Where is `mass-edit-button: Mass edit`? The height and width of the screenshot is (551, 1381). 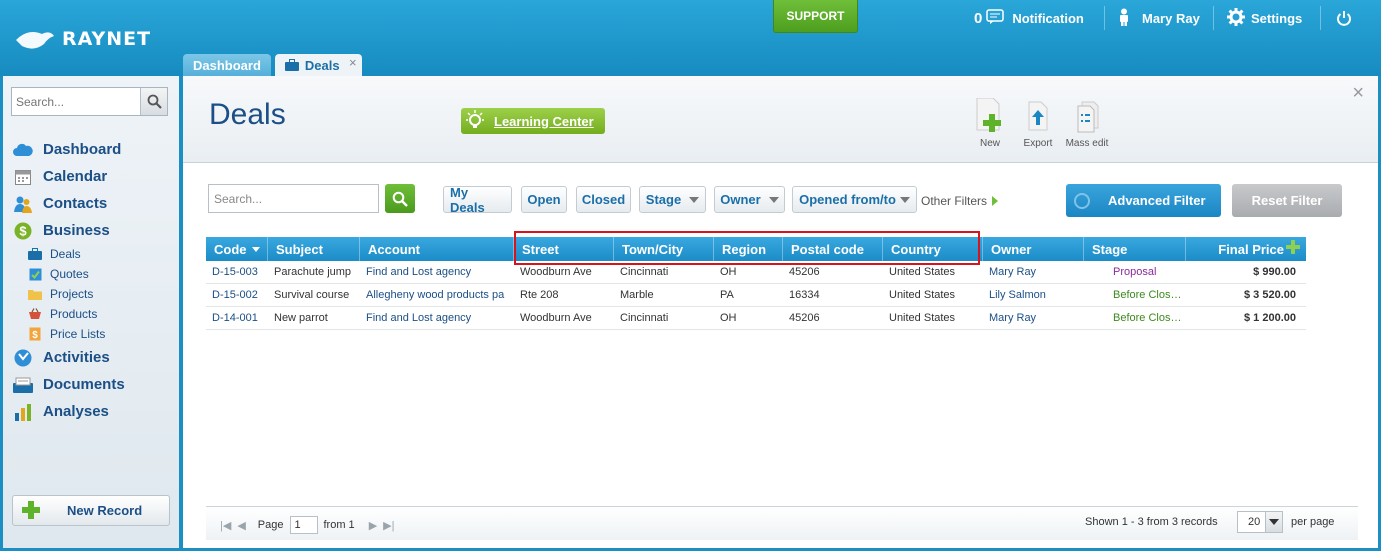
mass-edit-button: Mass edit is located at coordinates (1087, 123).